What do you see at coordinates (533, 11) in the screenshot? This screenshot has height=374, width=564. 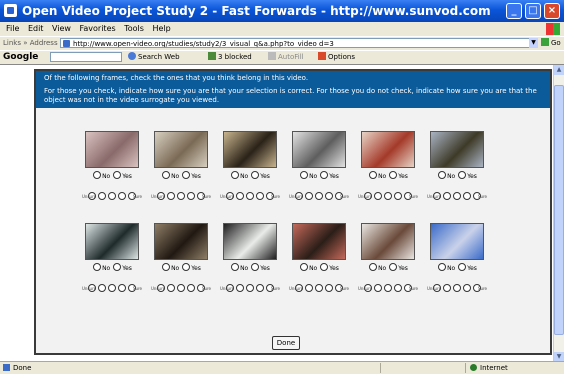 I see `maximize-button: □` at bounding box center [533, 11].